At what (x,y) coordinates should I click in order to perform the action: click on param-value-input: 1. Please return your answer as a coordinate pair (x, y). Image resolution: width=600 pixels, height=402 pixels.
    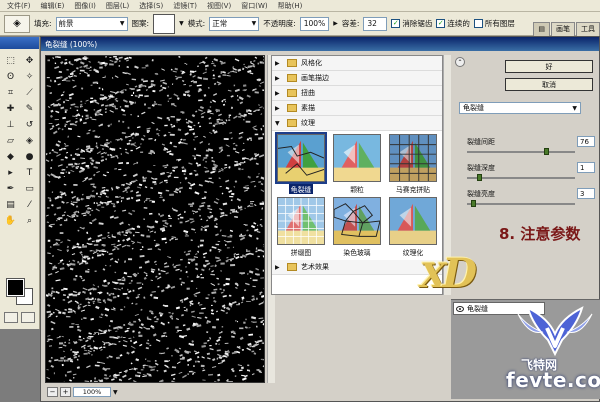
    Looking at the image, I should click on (586, 167).